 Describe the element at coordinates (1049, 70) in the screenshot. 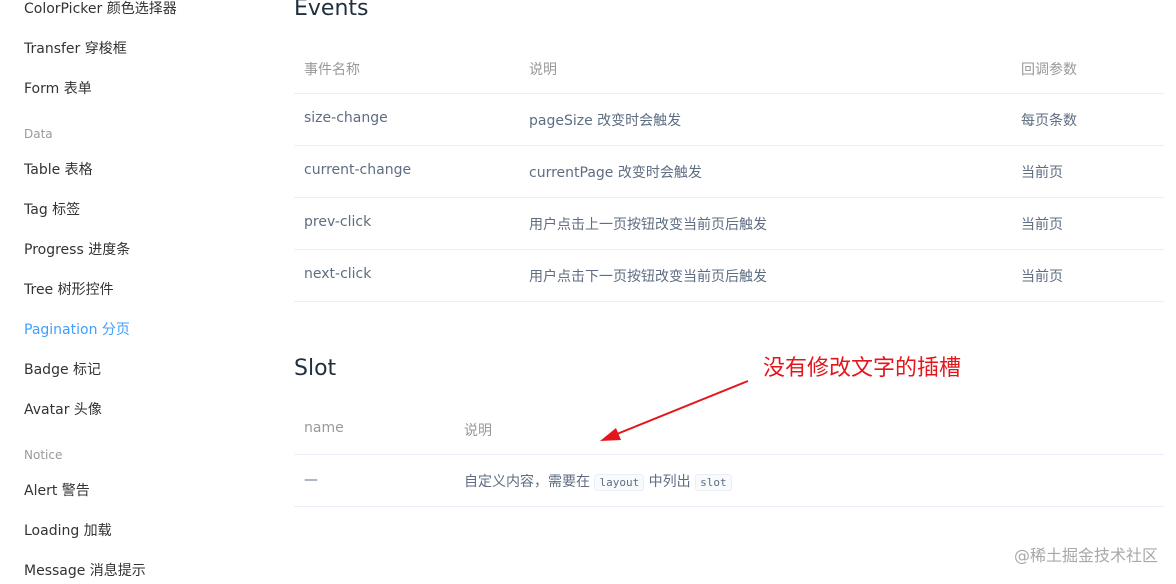

I see `events-header-callback: 回调参数` at that location.